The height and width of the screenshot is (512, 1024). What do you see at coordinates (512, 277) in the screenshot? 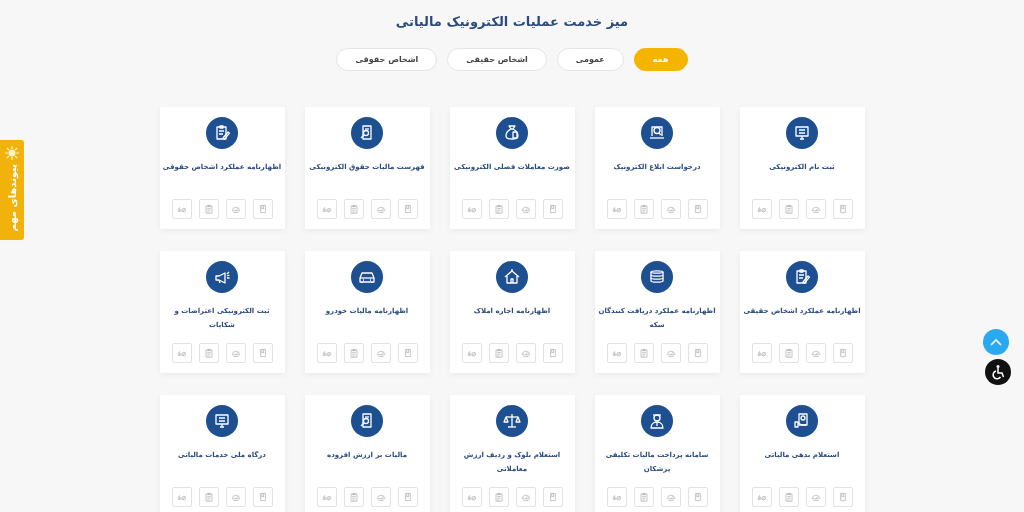
I see `house-icon` at bounding box center [512, 277].